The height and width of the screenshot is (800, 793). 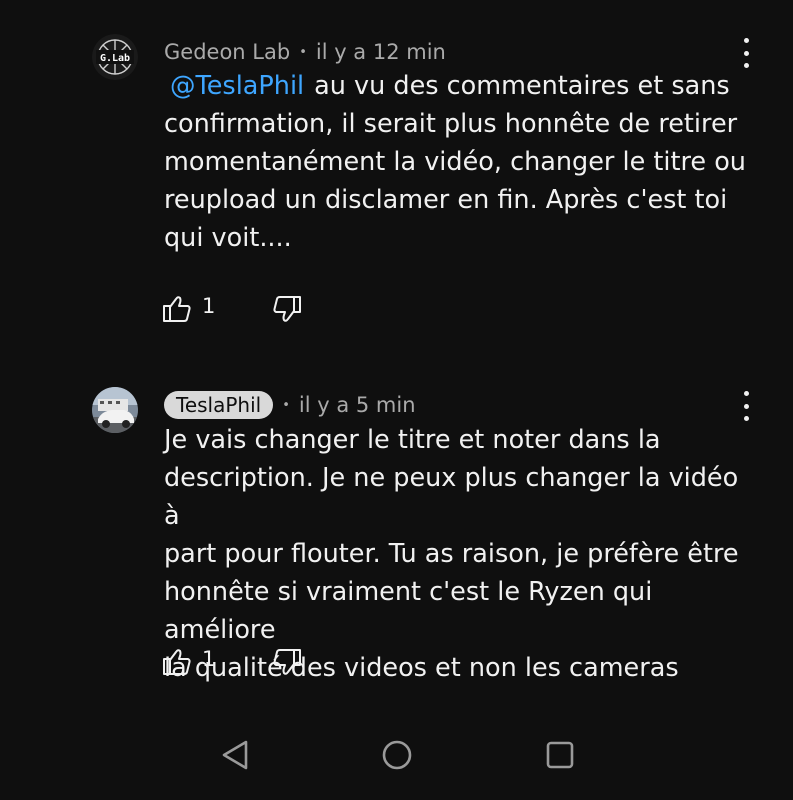 I want to click on comment-line: la qualité des videos et non les cameras, so click(x=421, y=668).